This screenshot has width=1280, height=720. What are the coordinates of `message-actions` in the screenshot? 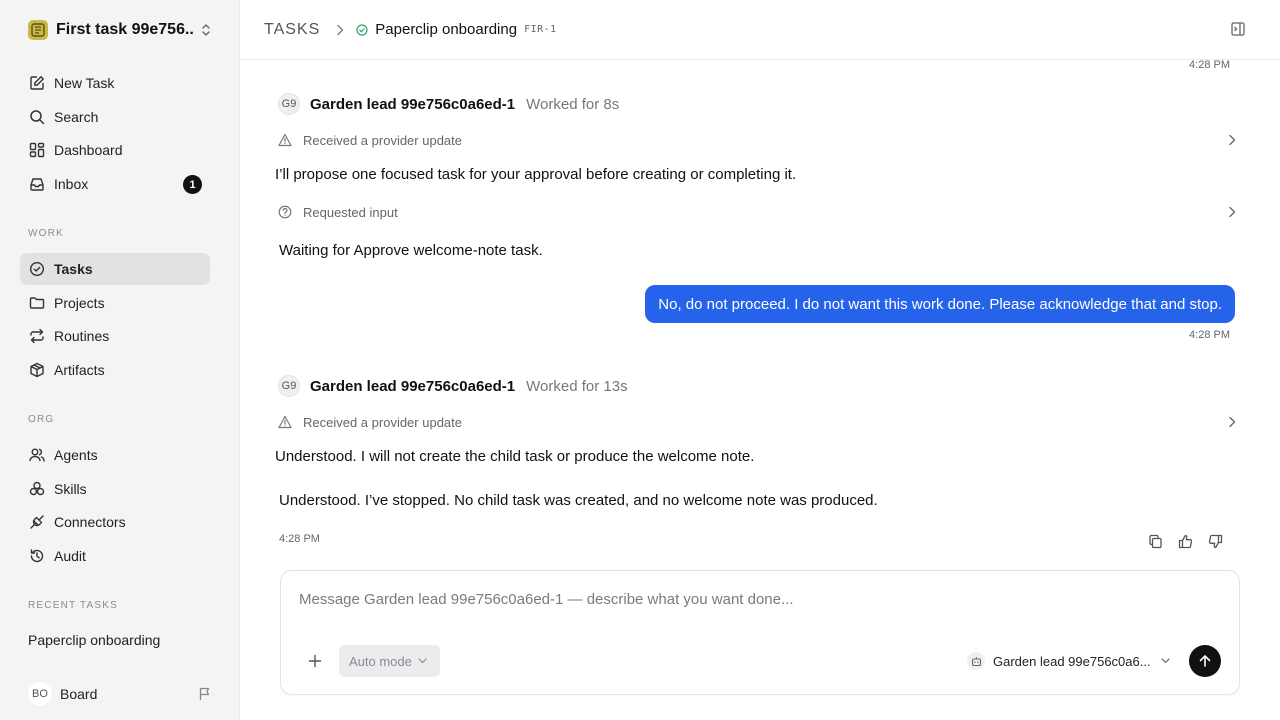 It's located at (1185, 541).